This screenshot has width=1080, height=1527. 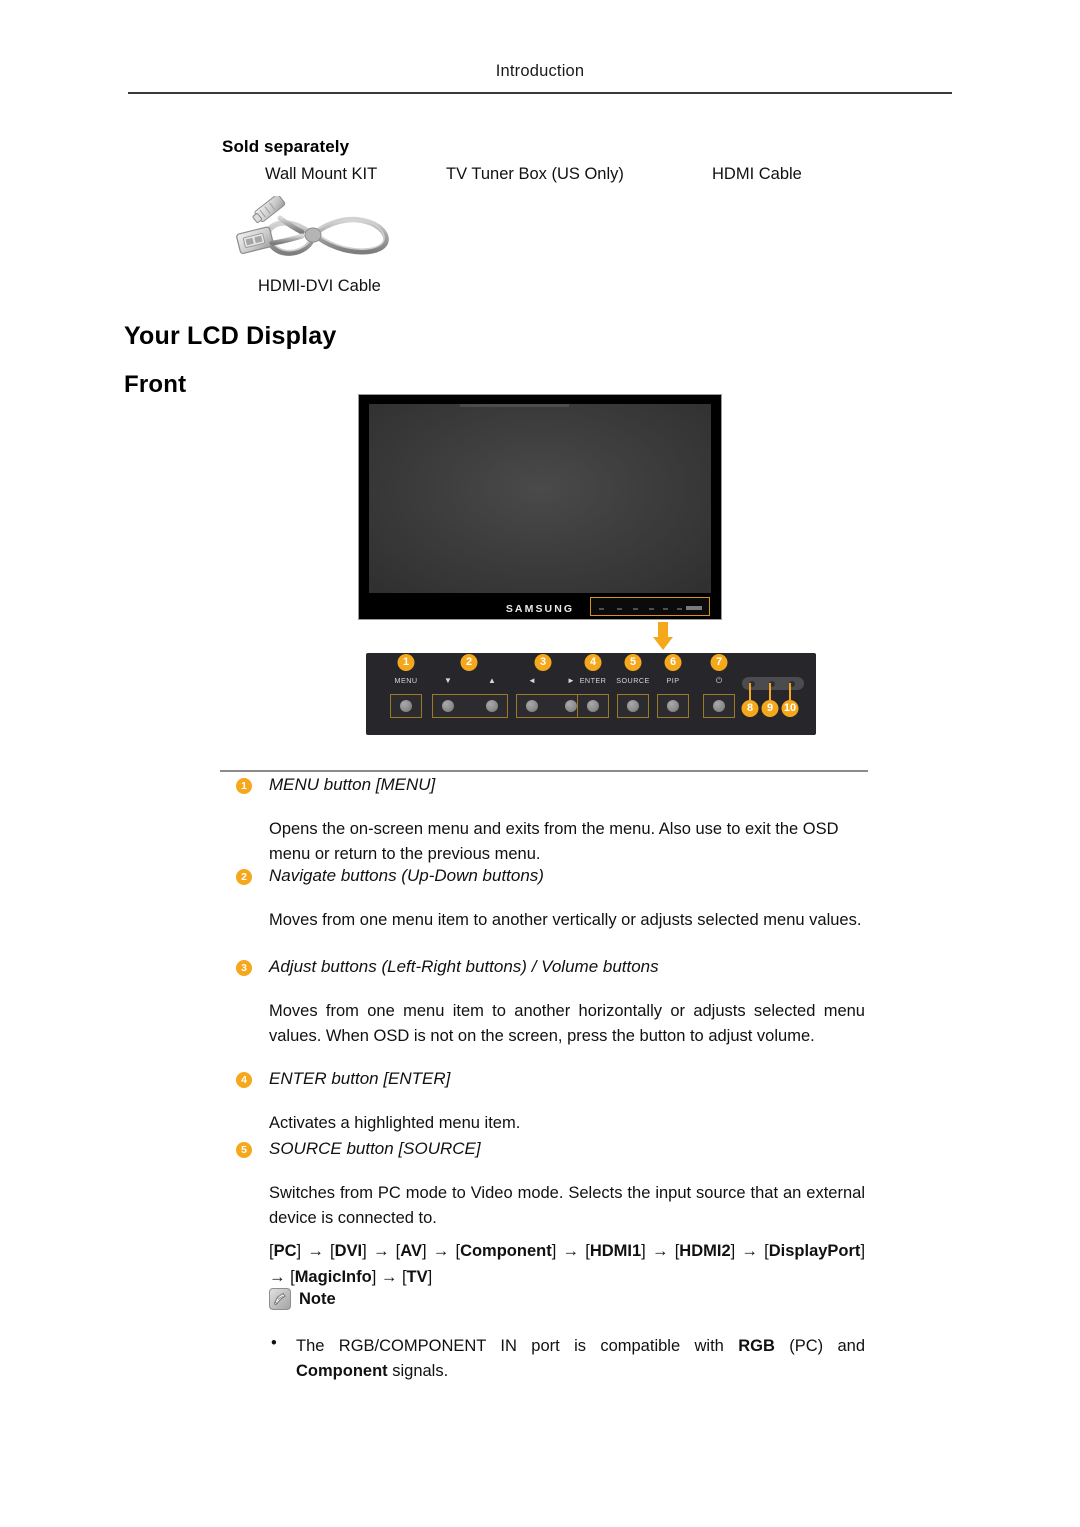 What do you see at coordinates (317, 1299) in the screenshot?
I see `note-label: Note` at bounding box center [317, 1299].